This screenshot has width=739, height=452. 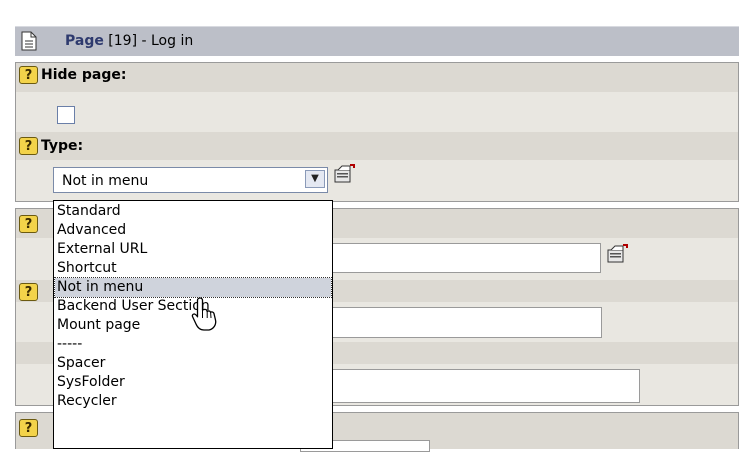 I want to click on option-spacer: Spacer, so click(x=193, y=363).